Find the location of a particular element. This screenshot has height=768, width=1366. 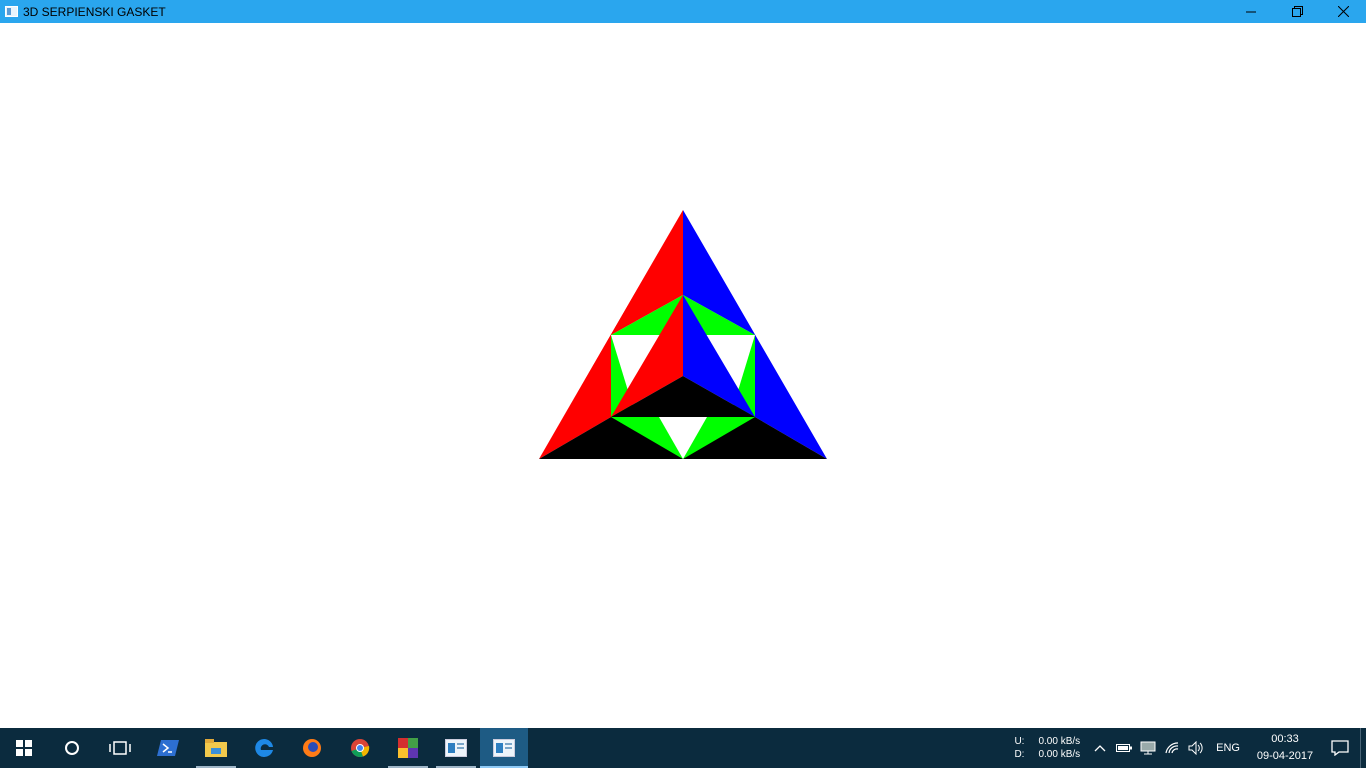

restore-icon is located at coordinates (1297, 11).